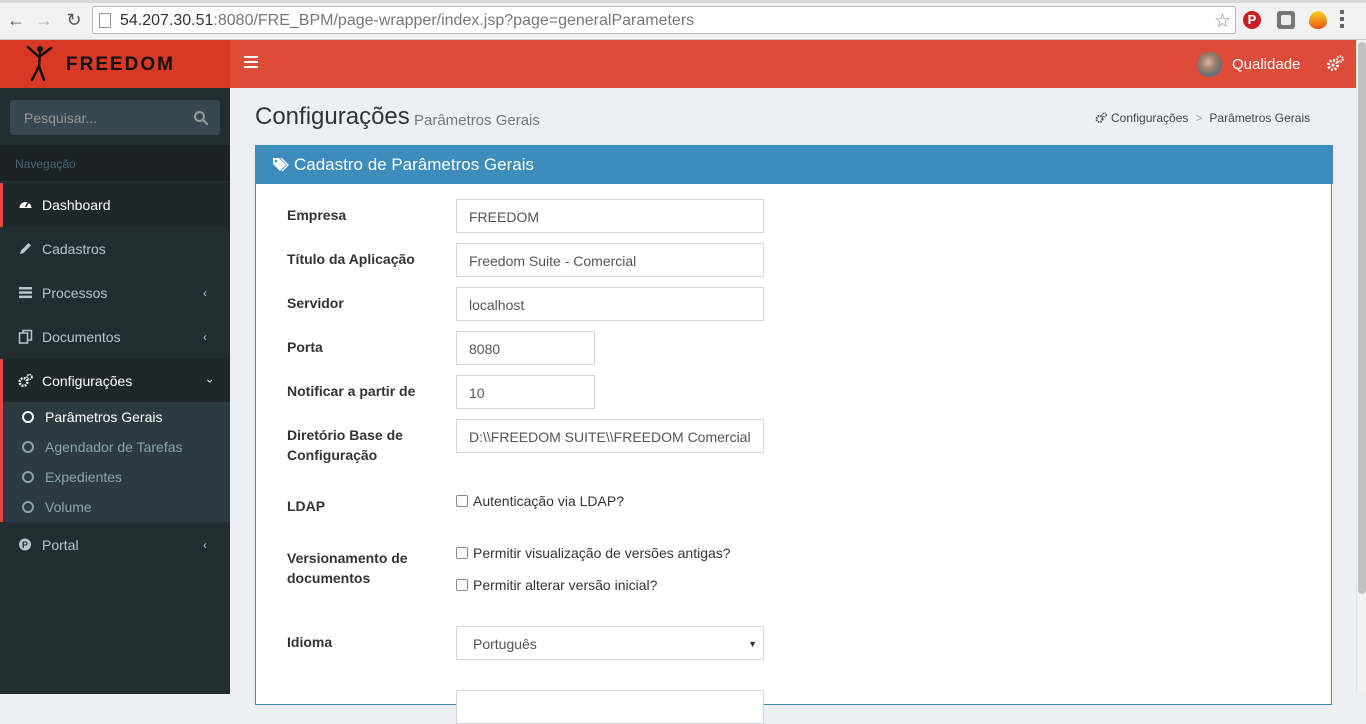 The image size is (1366, 724). I want to click on scrollbar-thumb, so click(1362, 318).